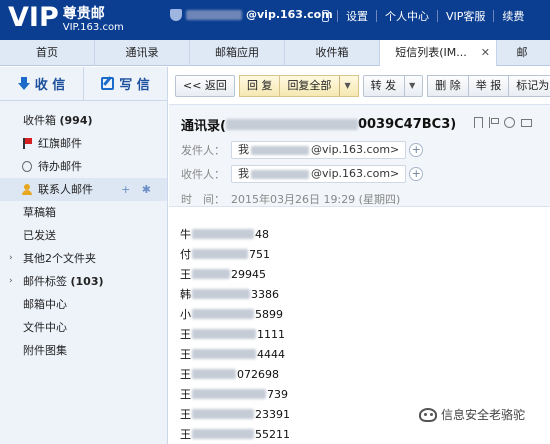 The height and width of the screenshot is (444, 550). Describe the element at coordinates (83, 235) in the screenshot. I see `sidebar-item-sent: 已发送` at that location.